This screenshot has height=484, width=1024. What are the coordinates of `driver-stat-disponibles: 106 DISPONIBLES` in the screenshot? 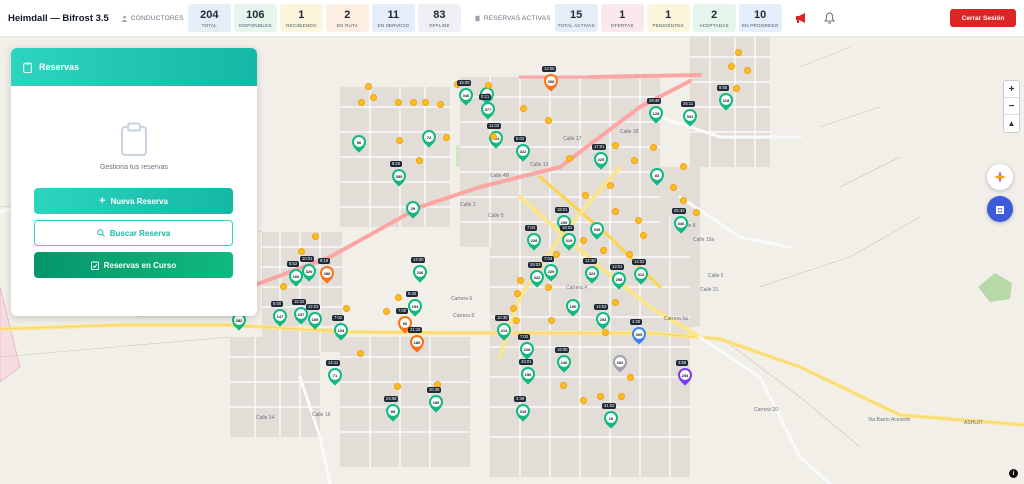 It's located at (255, 18).